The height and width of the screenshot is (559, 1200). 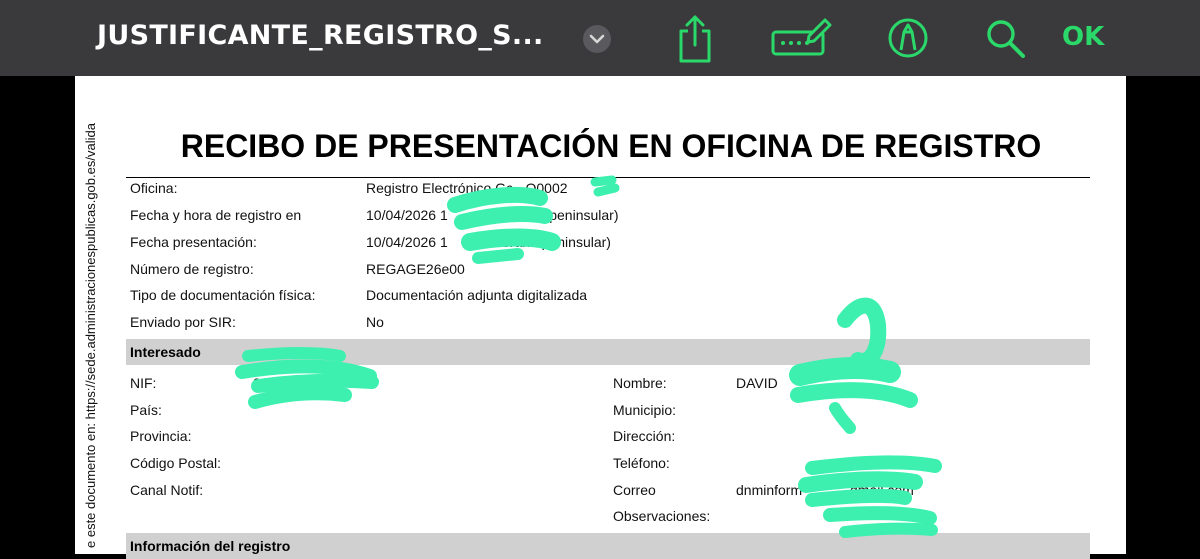 What do you see at coordinates (167, 490) in the screenshot?
I see `field-label-canal-notif: Canal Notif:` at bounding box center [167, 490].